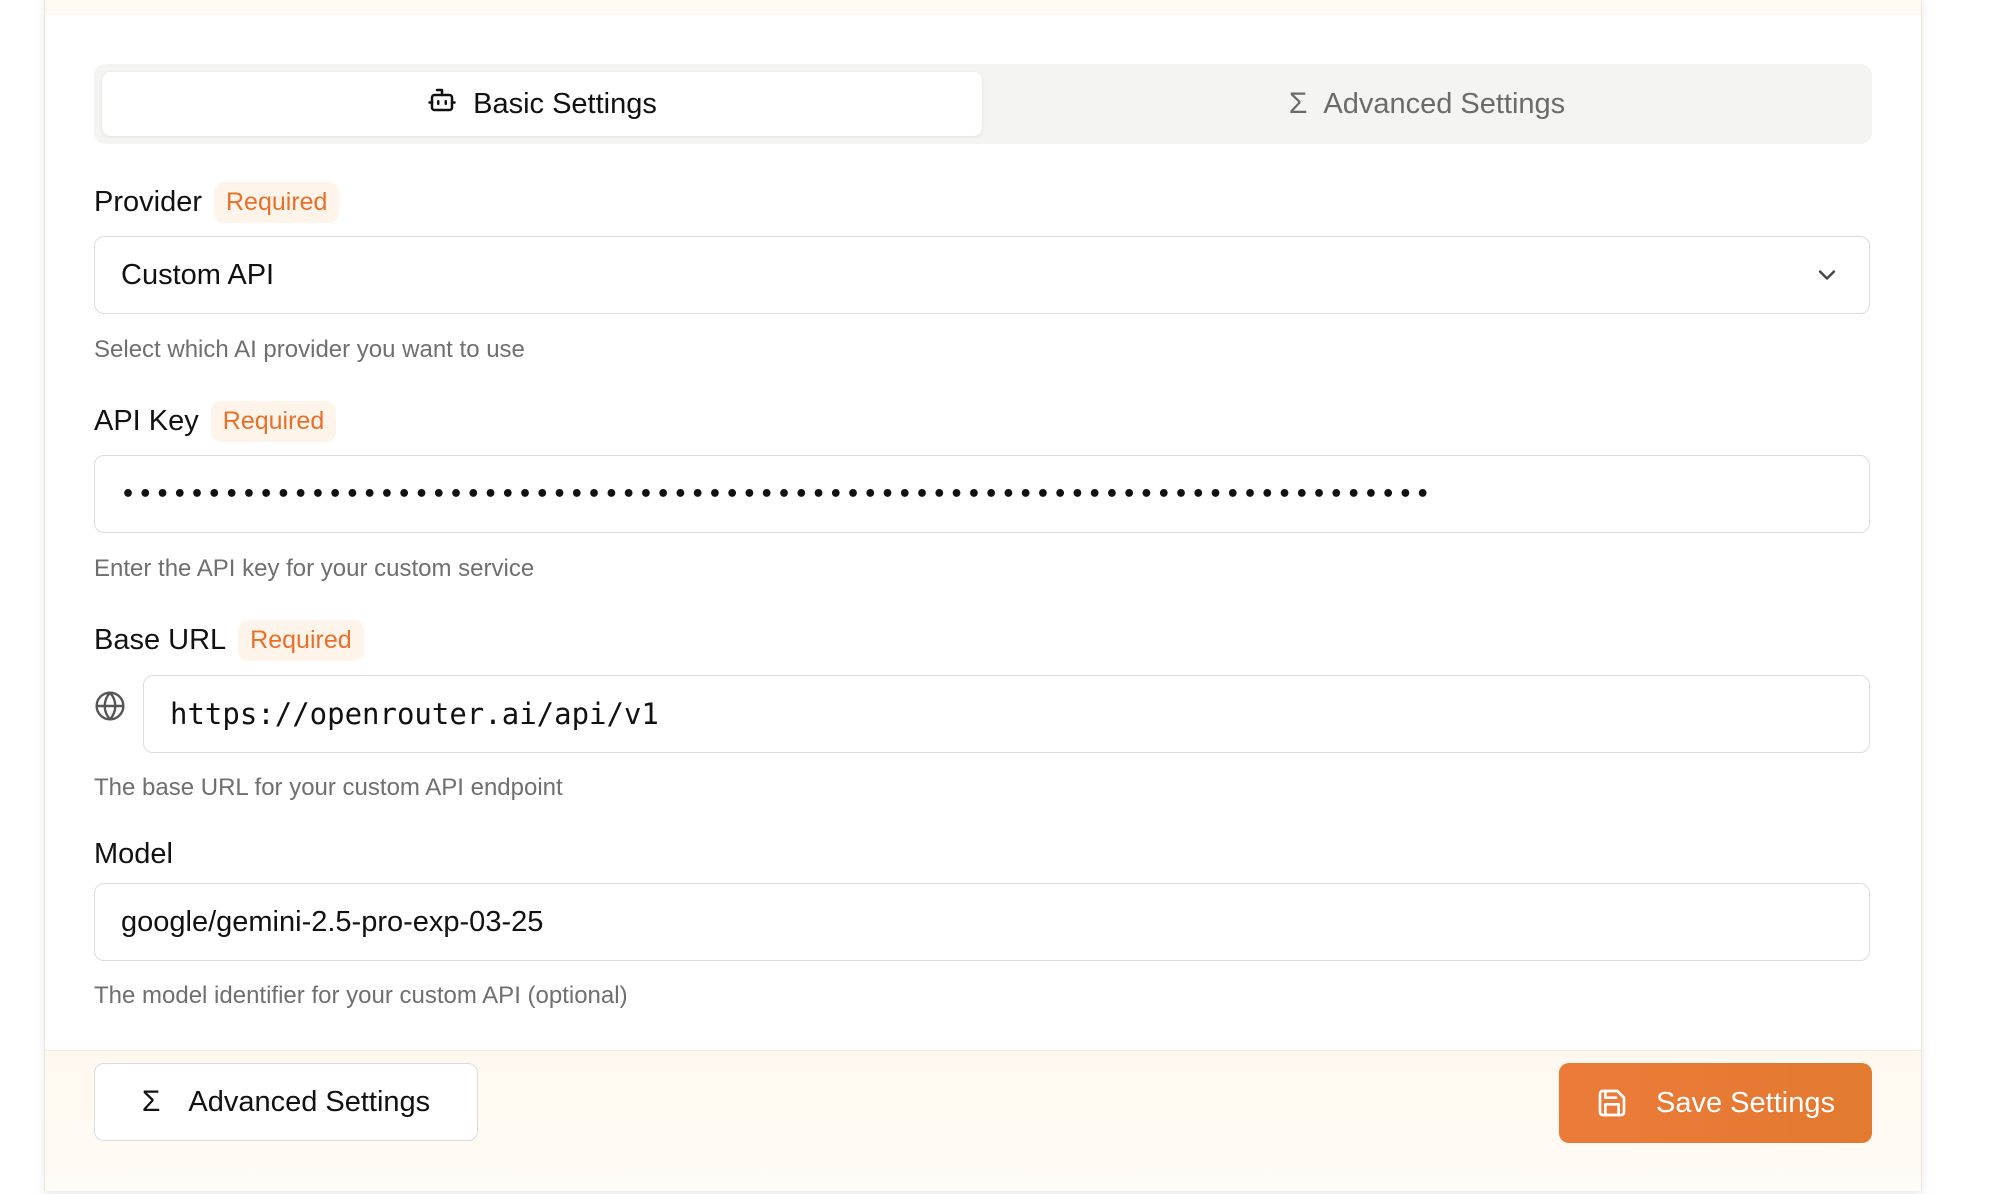  I want to click on provider-label-row: Provider Required, so click(217, 202).